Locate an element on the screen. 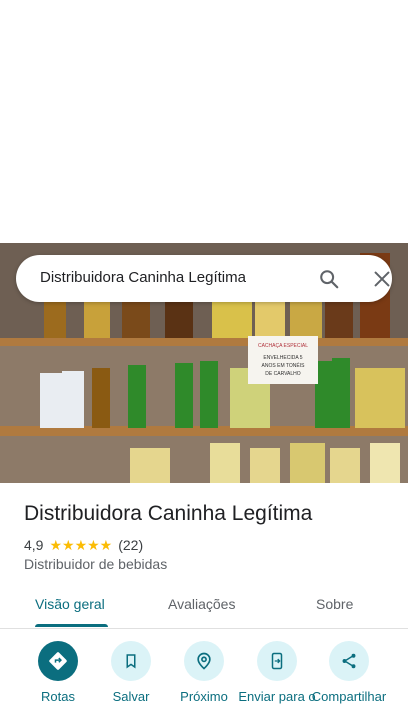  sign-line-3: ANOS EM TONÉIS is located at coordinates (284, 365).